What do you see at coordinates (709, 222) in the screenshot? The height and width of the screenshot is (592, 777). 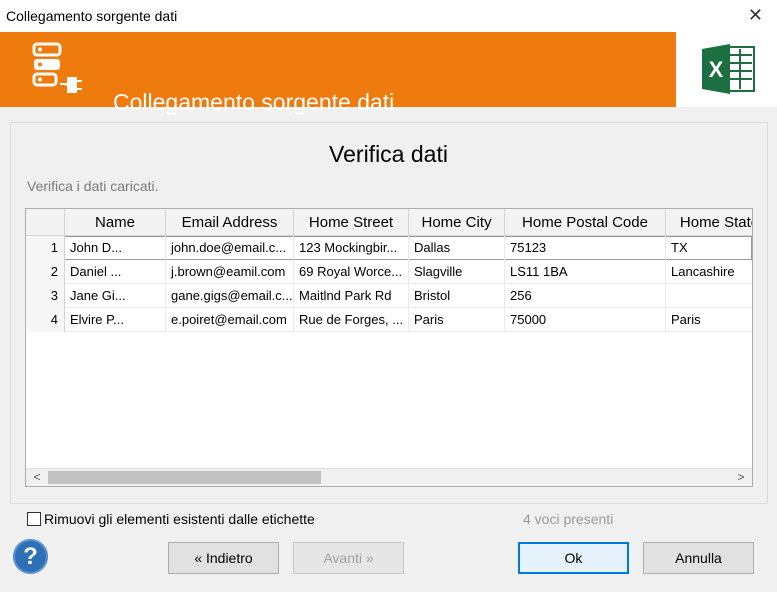 I see `column-header: Home State` at bounding box center [709, 222].